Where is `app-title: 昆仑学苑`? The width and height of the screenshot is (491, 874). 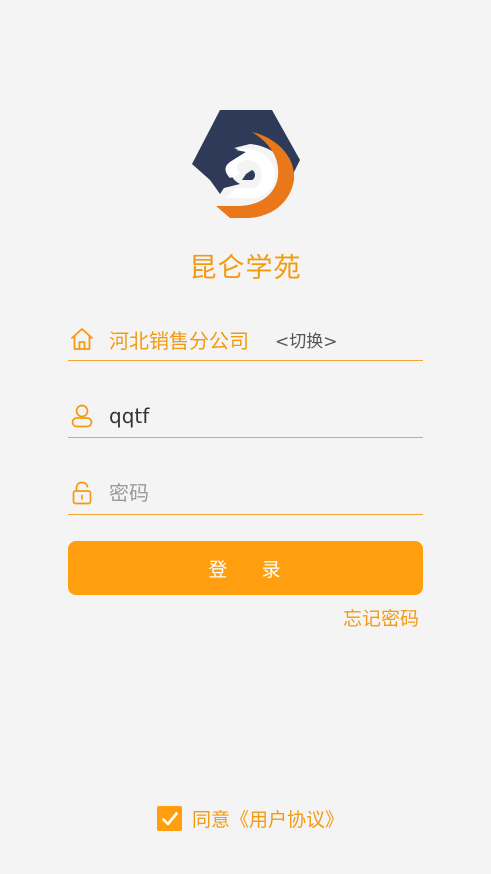
app-title: 昆仑学苑 is located at coordinates (245, 268).